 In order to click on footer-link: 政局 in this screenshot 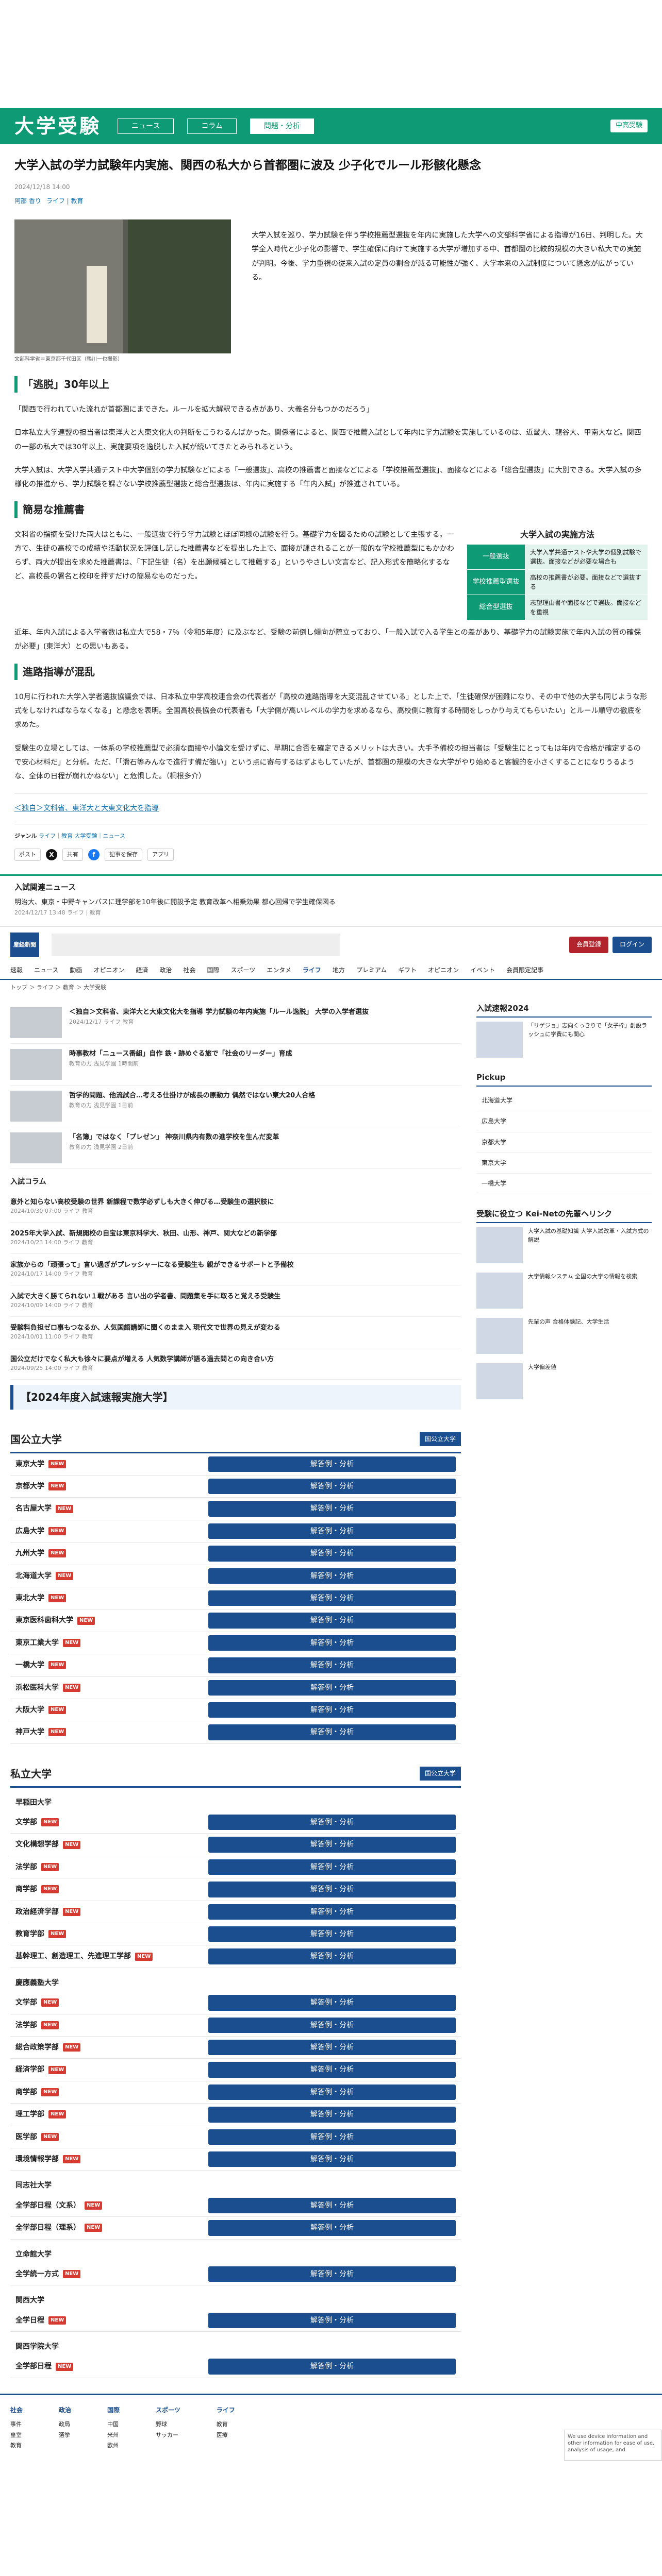, I will do `click(65, 2424)`.